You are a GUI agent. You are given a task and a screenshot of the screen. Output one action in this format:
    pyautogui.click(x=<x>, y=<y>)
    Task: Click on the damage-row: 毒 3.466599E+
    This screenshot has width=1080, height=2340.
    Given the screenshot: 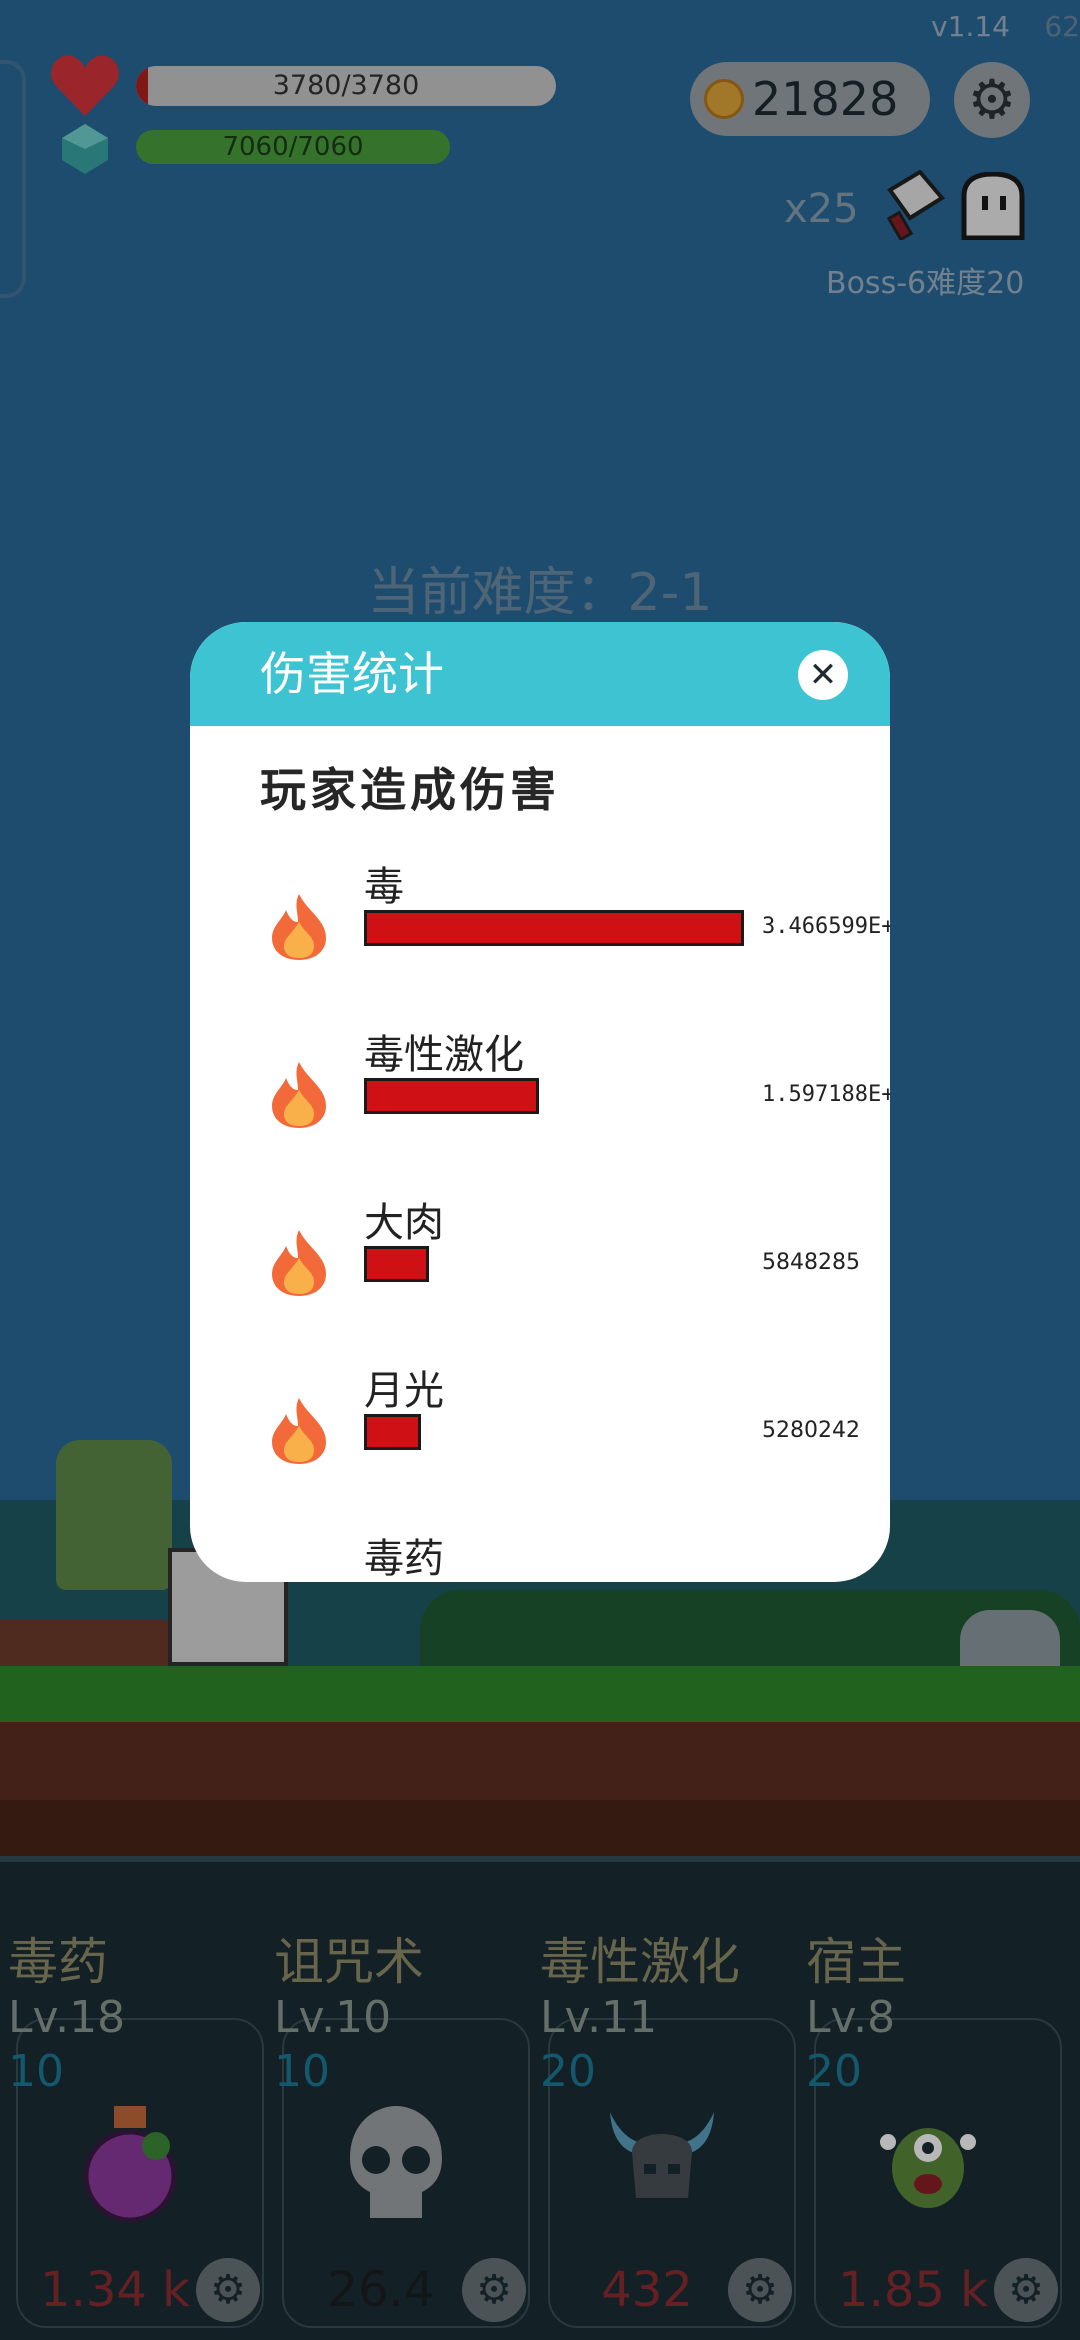 What is the action you would take?
    pyautogui.click(x=540, y=938)
    